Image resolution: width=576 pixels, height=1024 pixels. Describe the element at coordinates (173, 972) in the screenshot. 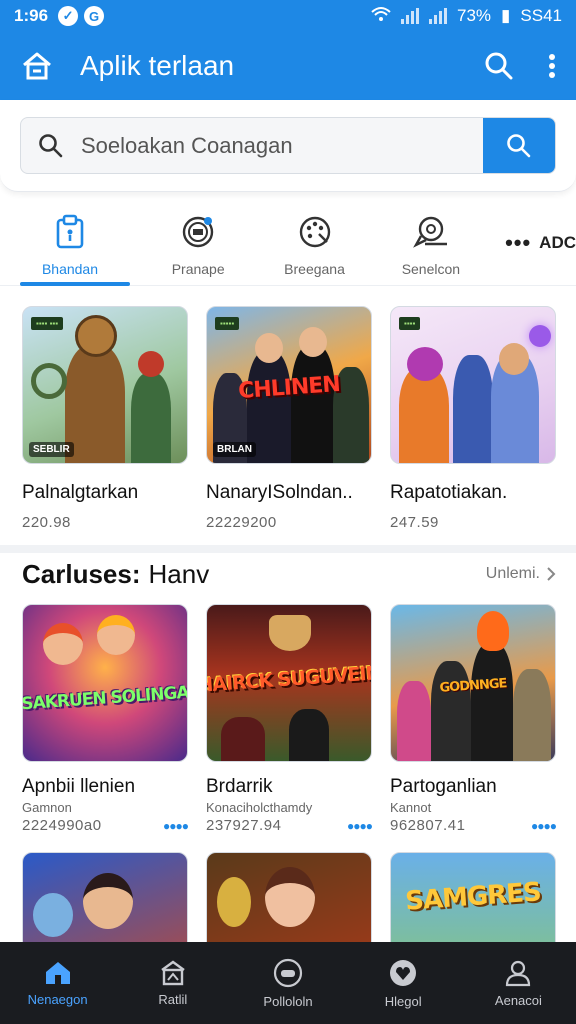

I see `store-icon` at that location.